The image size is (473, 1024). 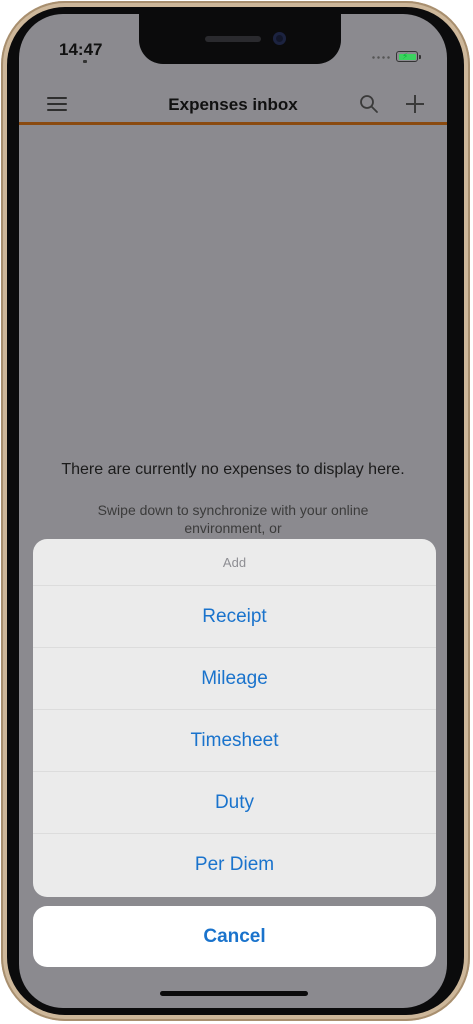 I want to click on notch, so click(x=240, y=39).